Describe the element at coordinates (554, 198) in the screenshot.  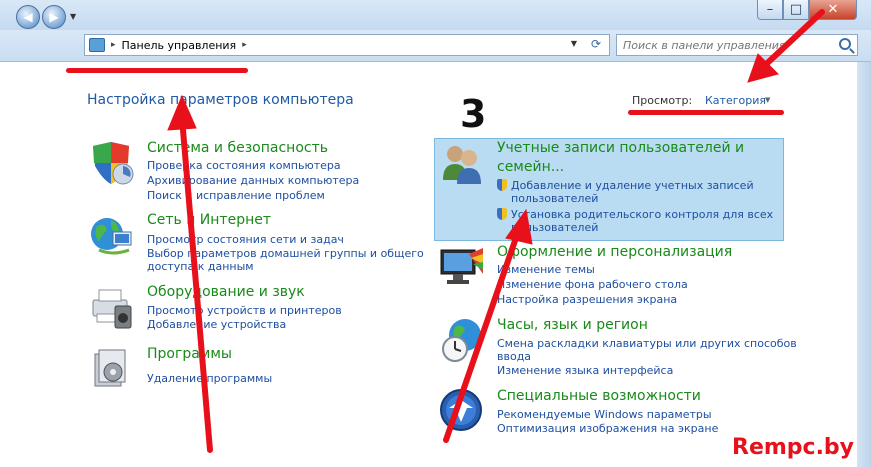
I see `link-add-remove-accounts-cont: пользователей` at that location.